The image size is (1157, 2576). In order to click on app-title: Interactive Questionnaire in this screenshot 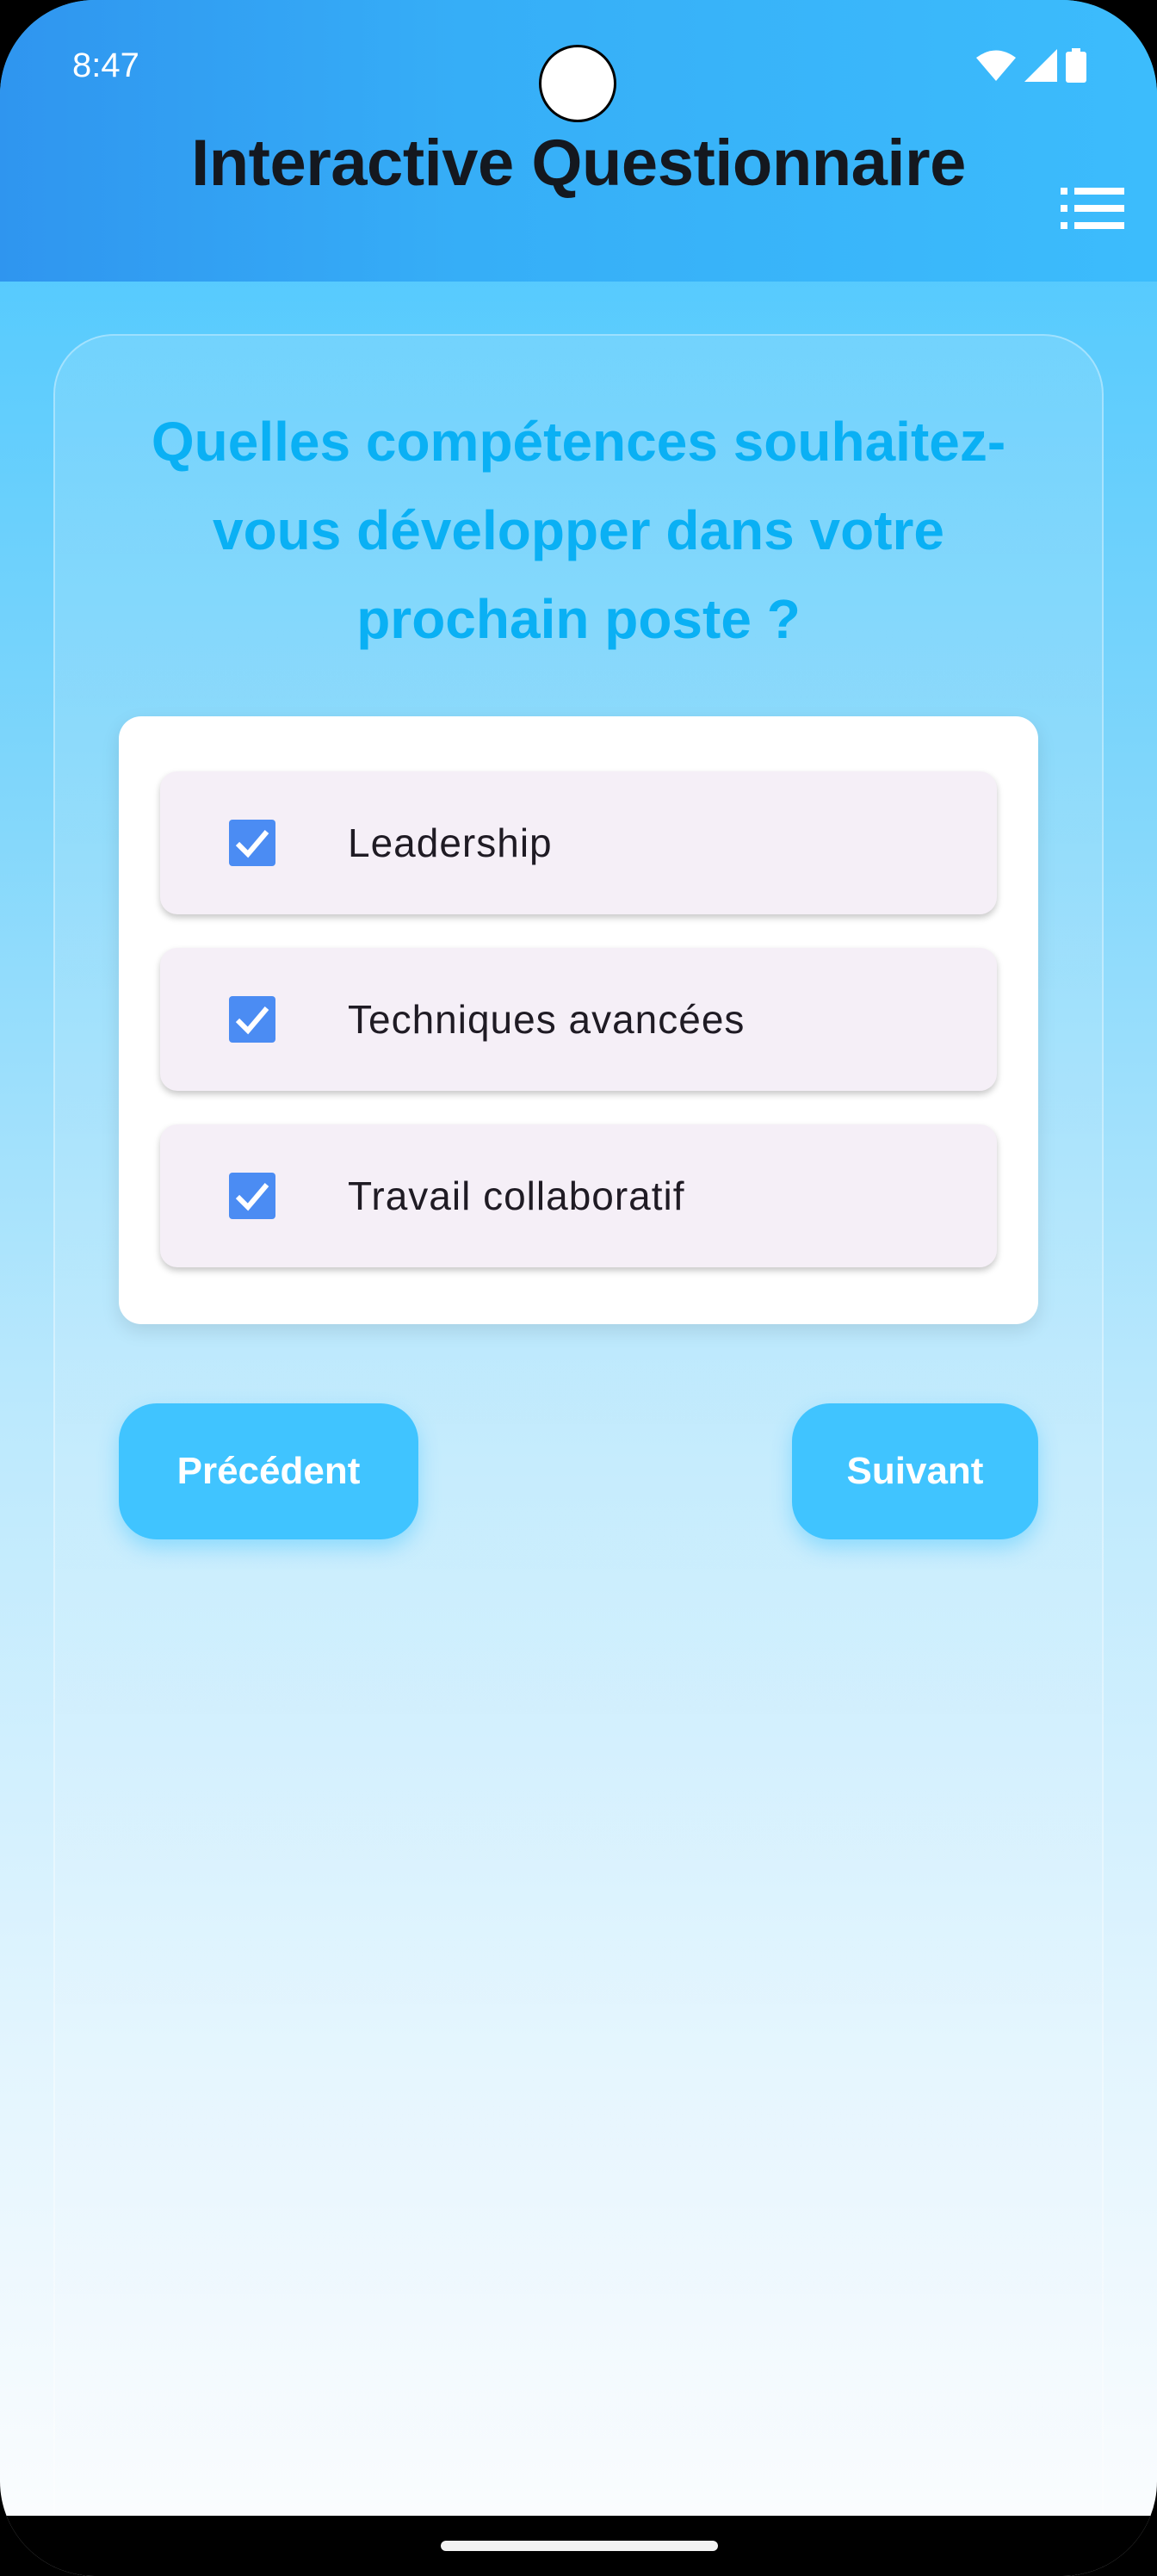, I will do `click(579, 163)`.